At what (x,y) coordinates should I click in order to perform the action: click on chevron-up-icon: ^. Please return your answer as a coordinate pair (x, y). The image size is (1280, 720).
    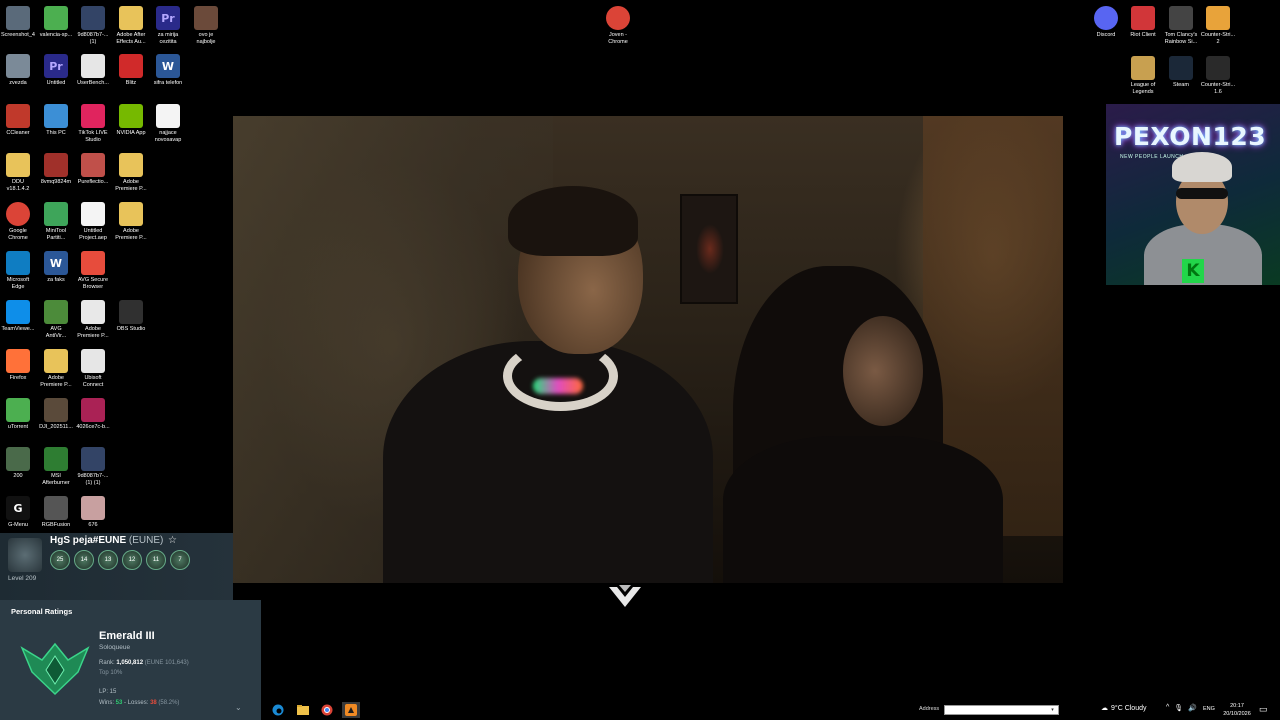
    Looking at the image, I should click on (1167, 708).